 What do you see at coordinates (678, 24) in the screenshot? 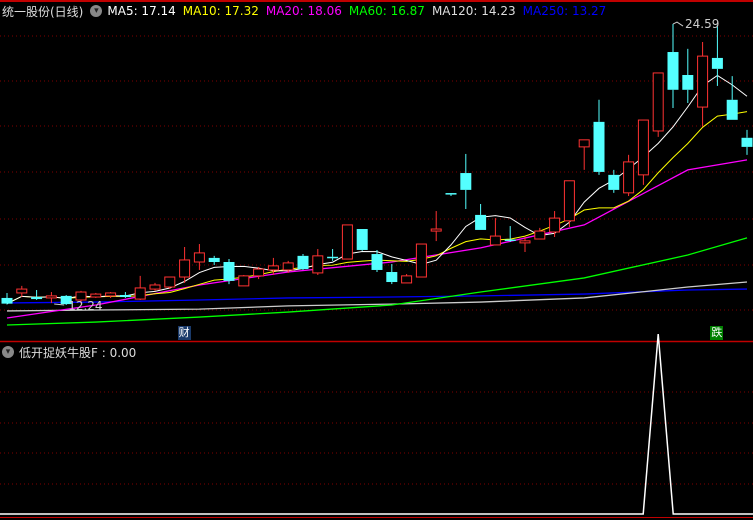
I see `high-marker-arrow` at bounding box center [678, 24].